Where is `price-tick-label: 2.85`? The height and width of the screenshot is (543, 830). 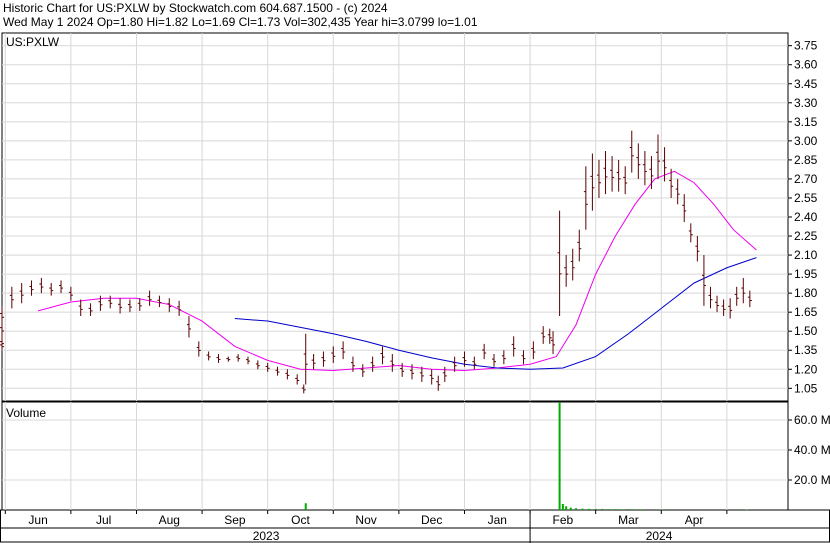 price-tick-label: 2.85 is located at coordinates (806, 160).